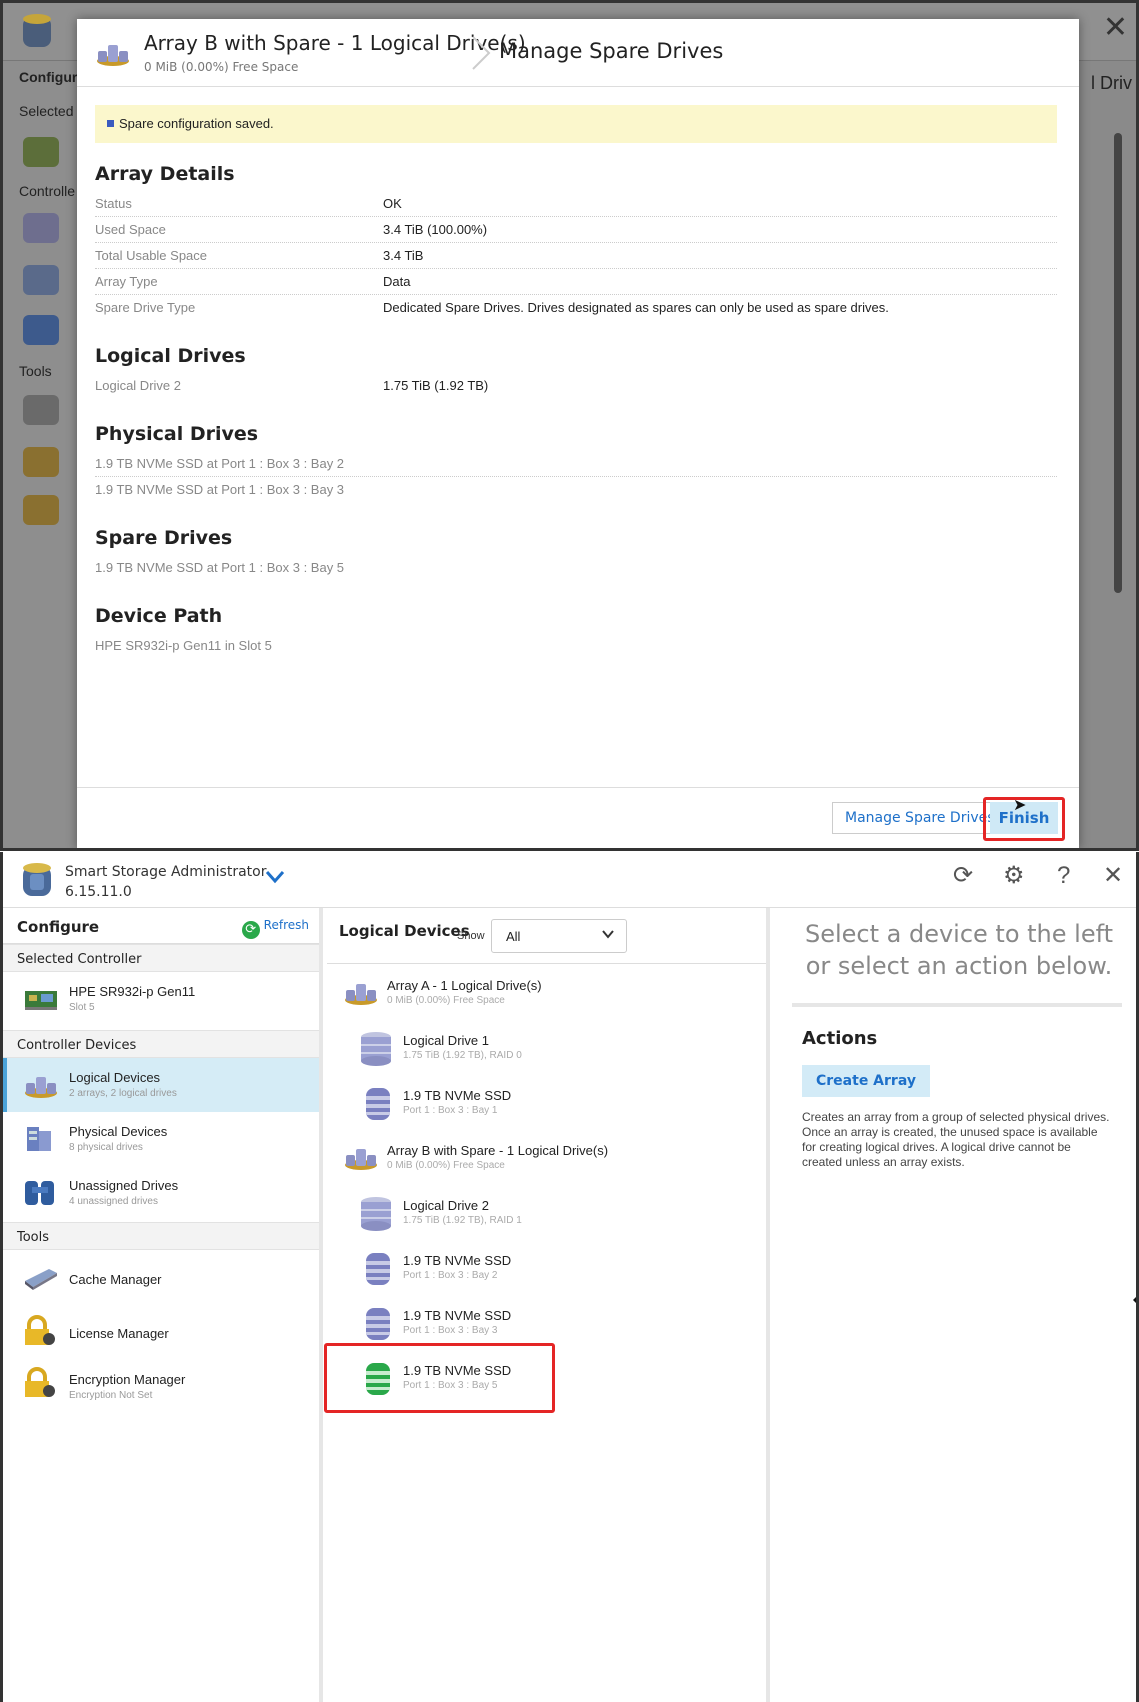 Image resolution: width=1139 pixels, height=1702 pixels. I want to click on modal-footer: Manage Spare Drives Finish, so click(578, 817).